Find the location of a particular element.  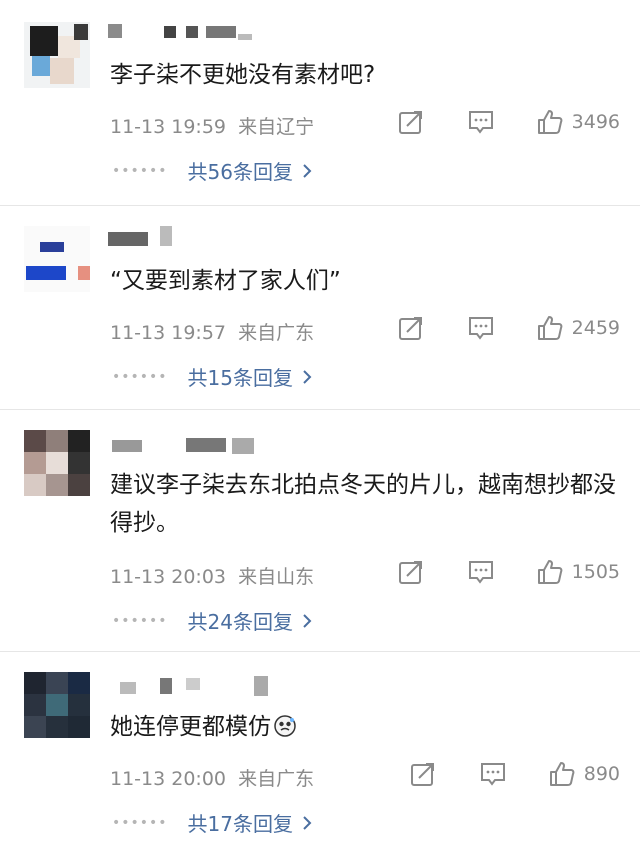

like-count: 1505 is located at coordinates (595, 572).